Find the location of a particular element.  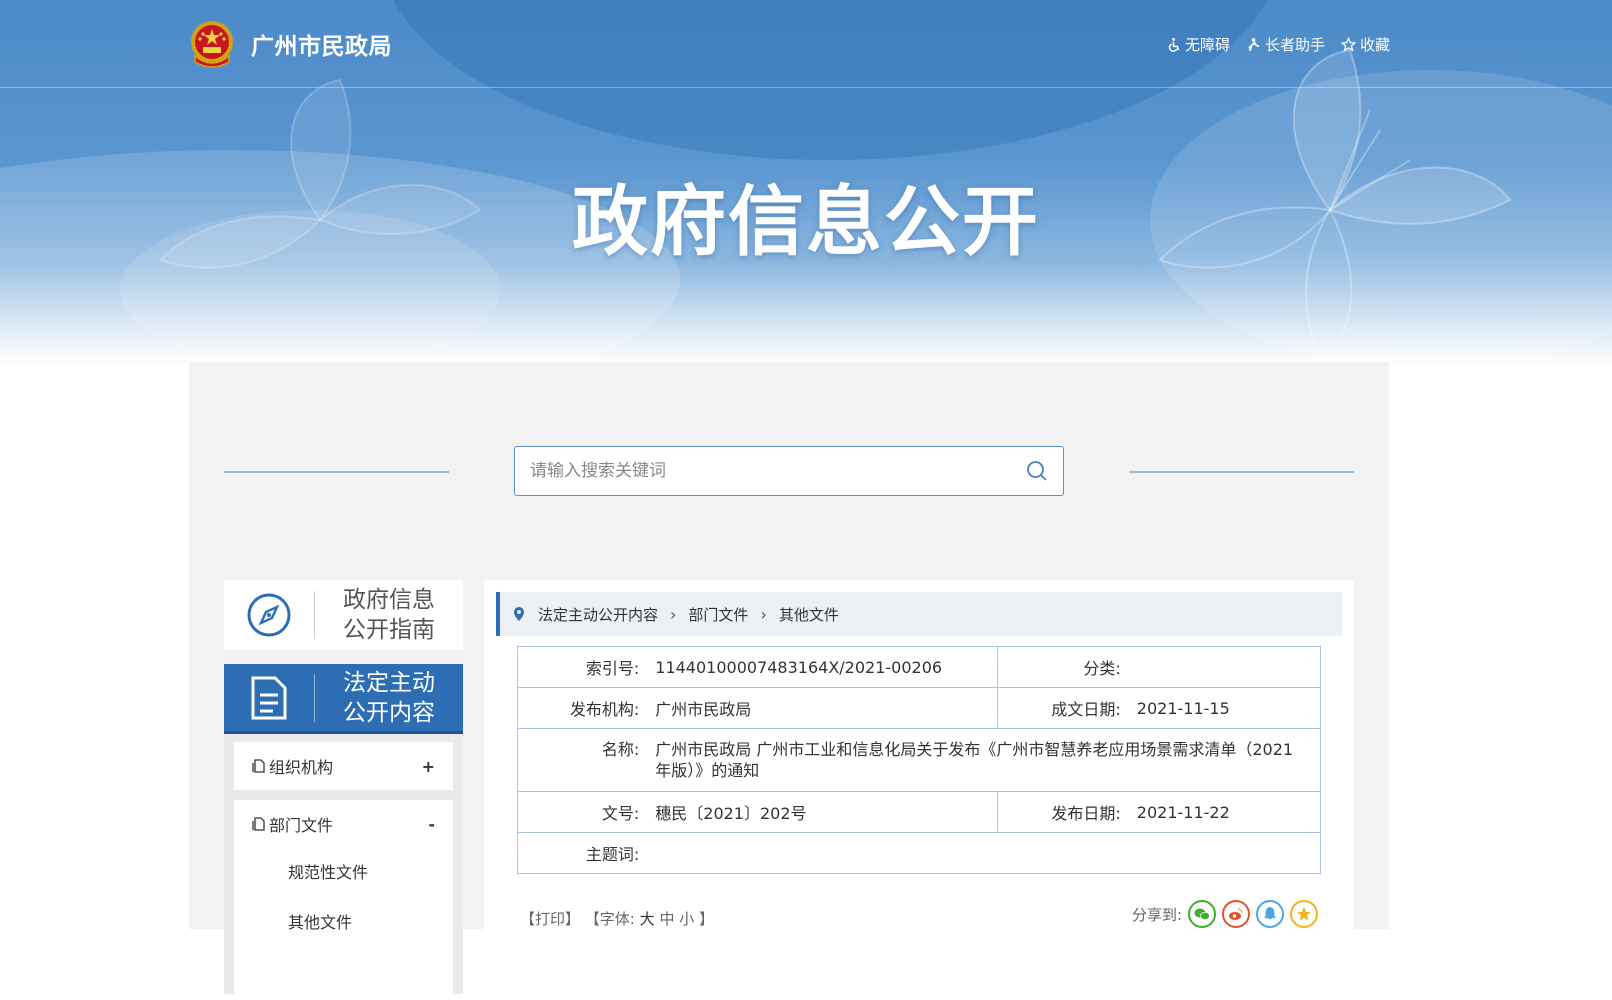

search-box is located at coordinates (789, 471).